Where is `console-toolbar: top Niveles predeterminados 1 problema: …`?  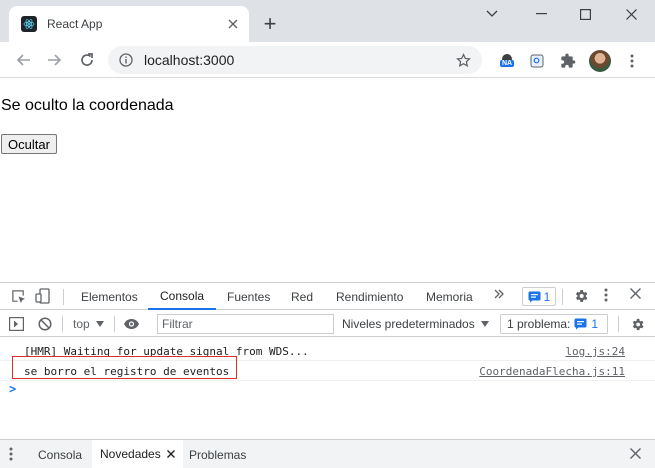 console-toolbar: top Niveles predeterminados 1 problema: … is located at coordinates (327, 324).